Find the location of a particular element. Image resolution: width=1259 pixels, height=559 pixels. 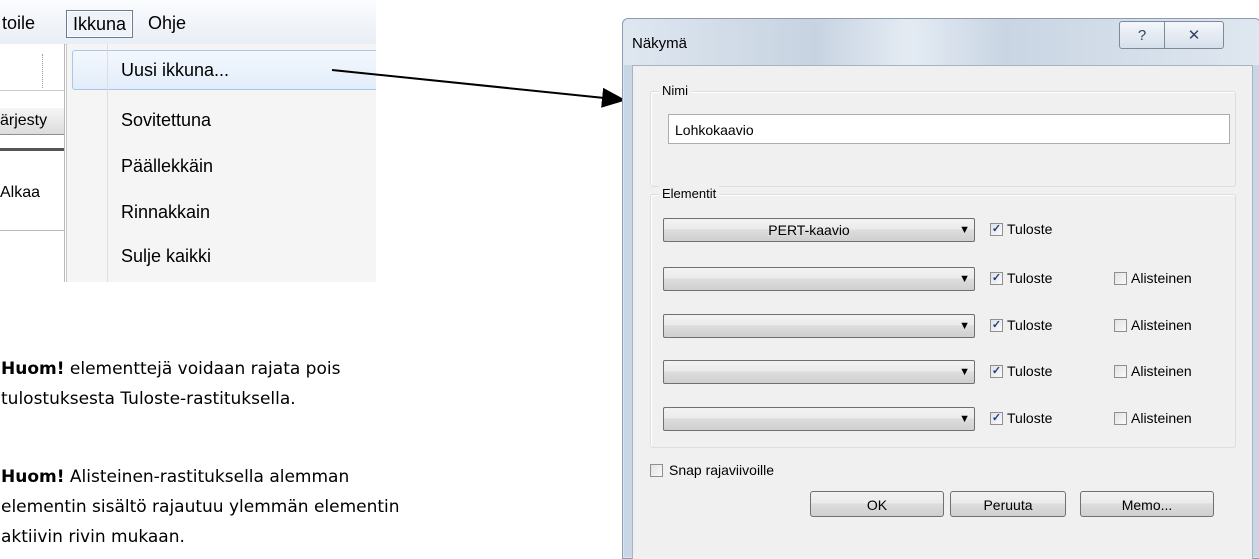

snap-checkbox is located at coordinates (656, 470).